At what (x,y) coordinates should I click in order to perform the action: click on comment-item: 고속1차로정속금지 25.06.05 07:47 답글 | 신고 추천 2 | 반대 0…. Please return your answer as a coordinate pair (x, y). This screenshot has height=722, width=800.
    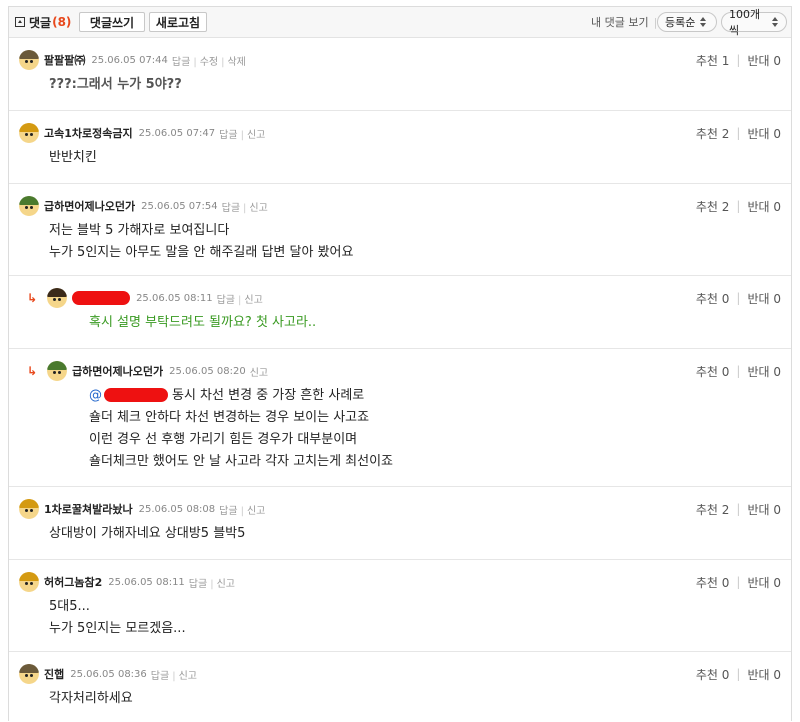
    Looking at the image, I should click on (400, 147).